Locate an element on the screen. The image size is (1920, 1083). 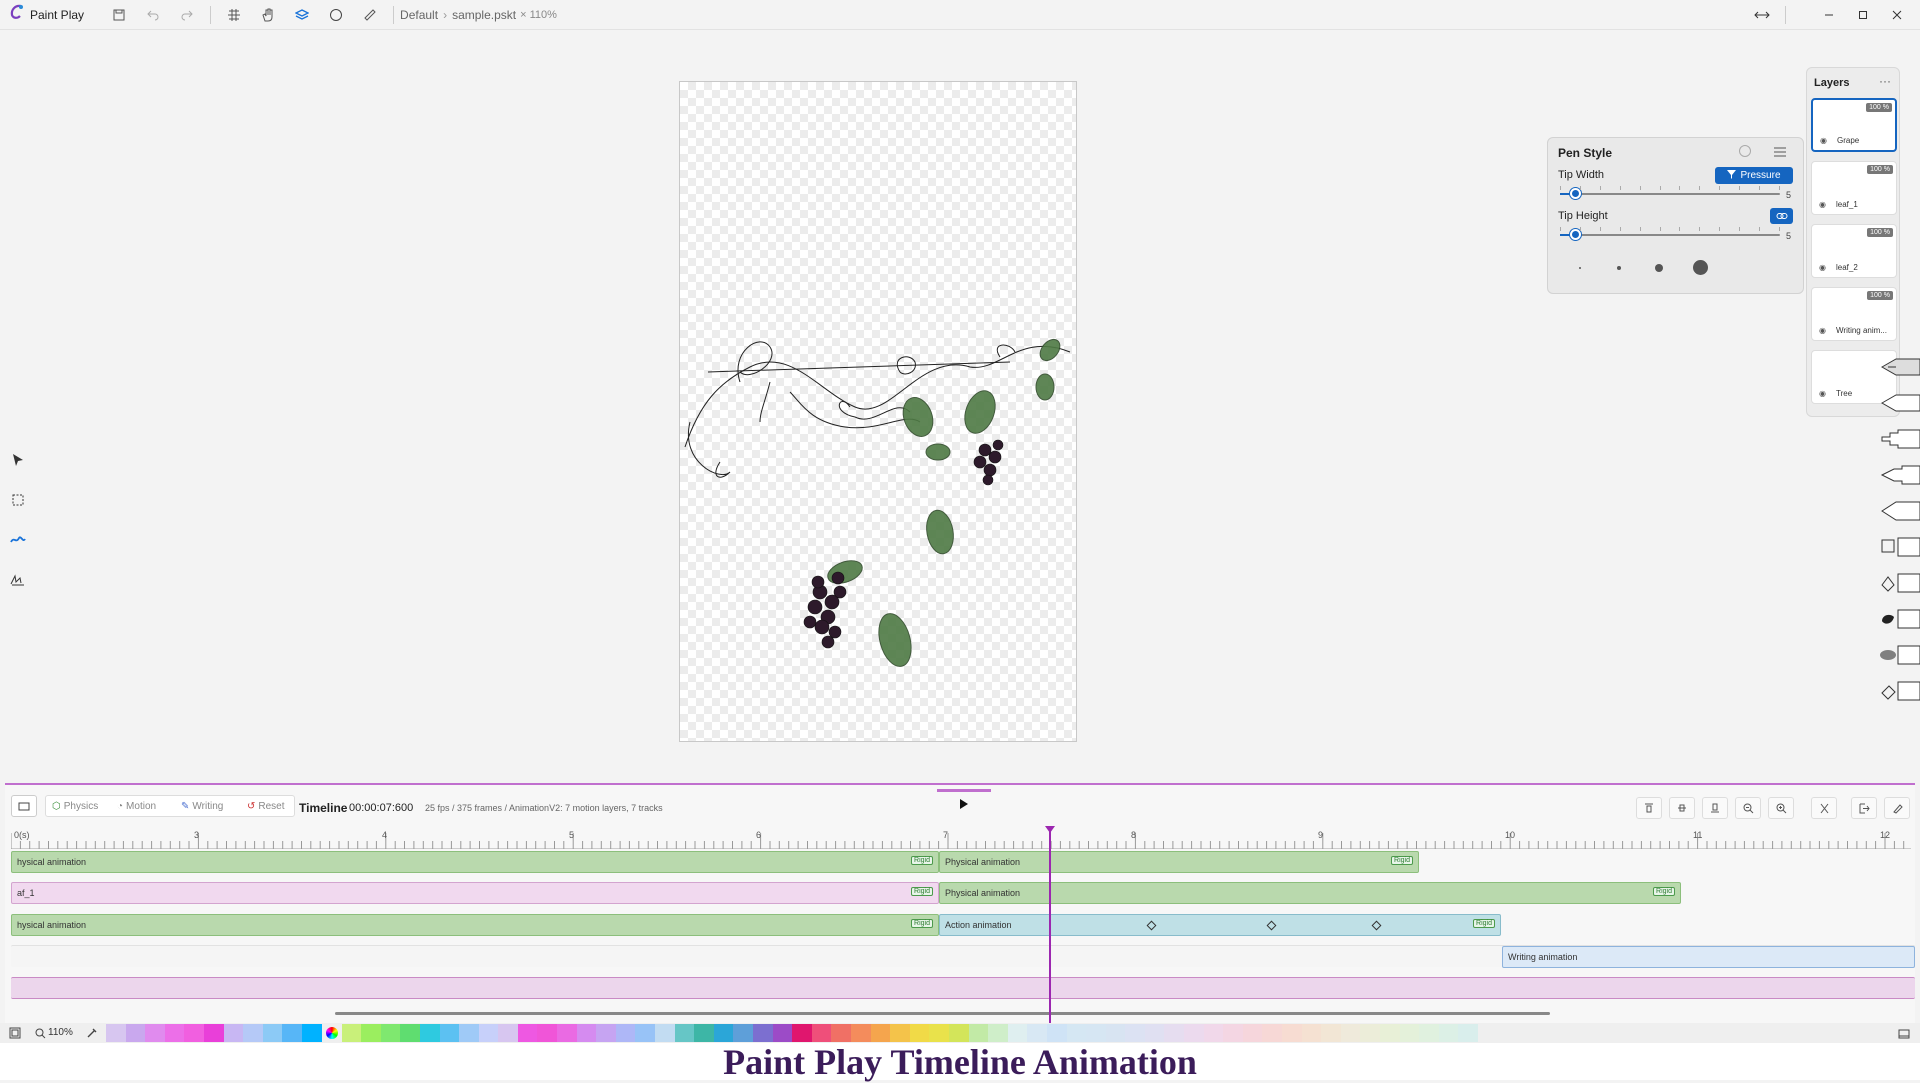
layer-item-leaf-1: 100 % ◉ leaf_1 is located at coordinates (1854, 188).